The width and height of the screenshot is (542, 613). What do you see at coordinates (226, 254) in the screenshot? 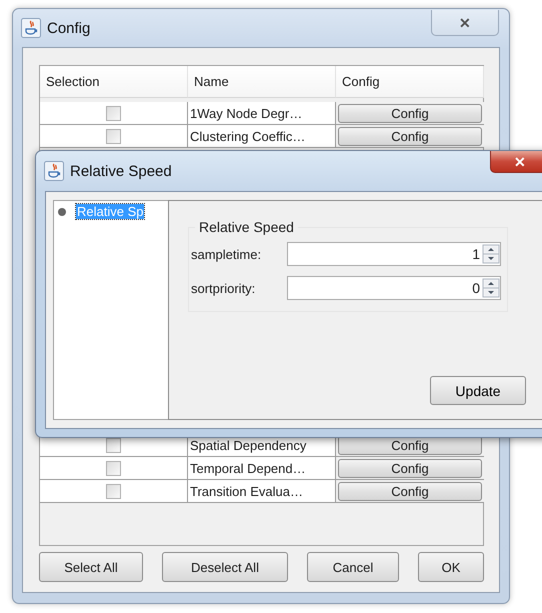
I see `field-label: sampletime:` at bounding box center [226, 254].